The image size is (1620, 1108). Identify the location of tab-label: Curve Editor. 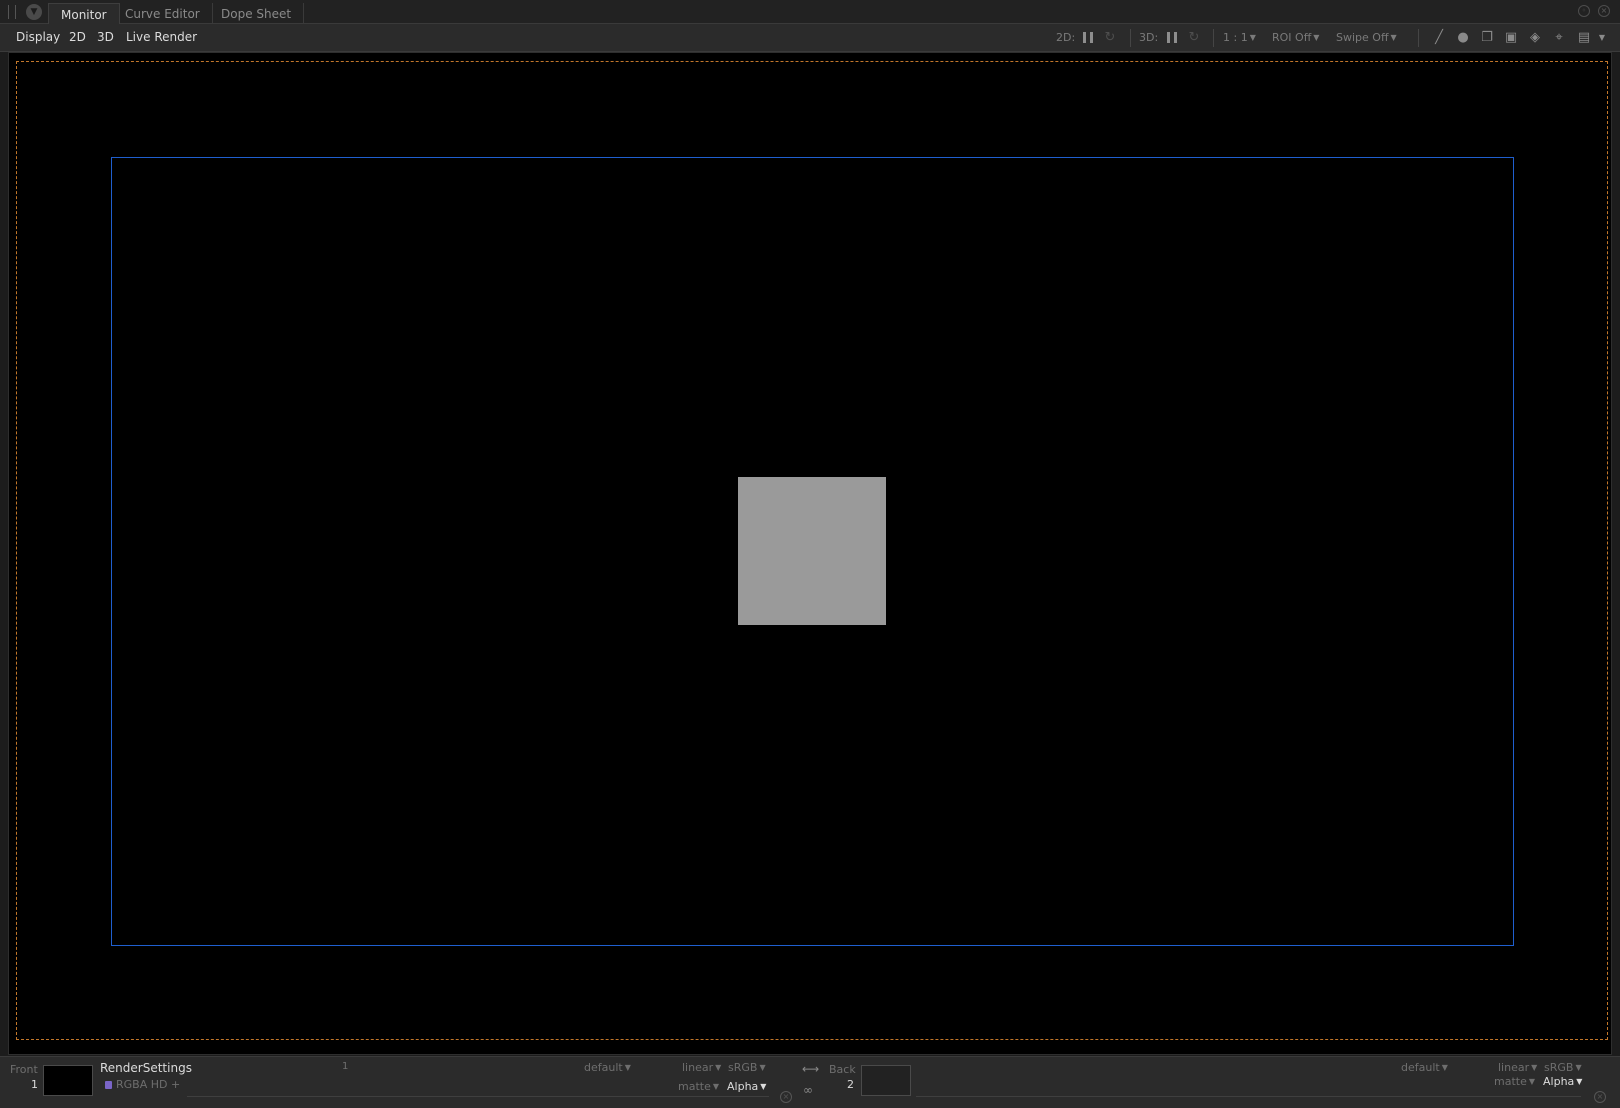
(162, 14).